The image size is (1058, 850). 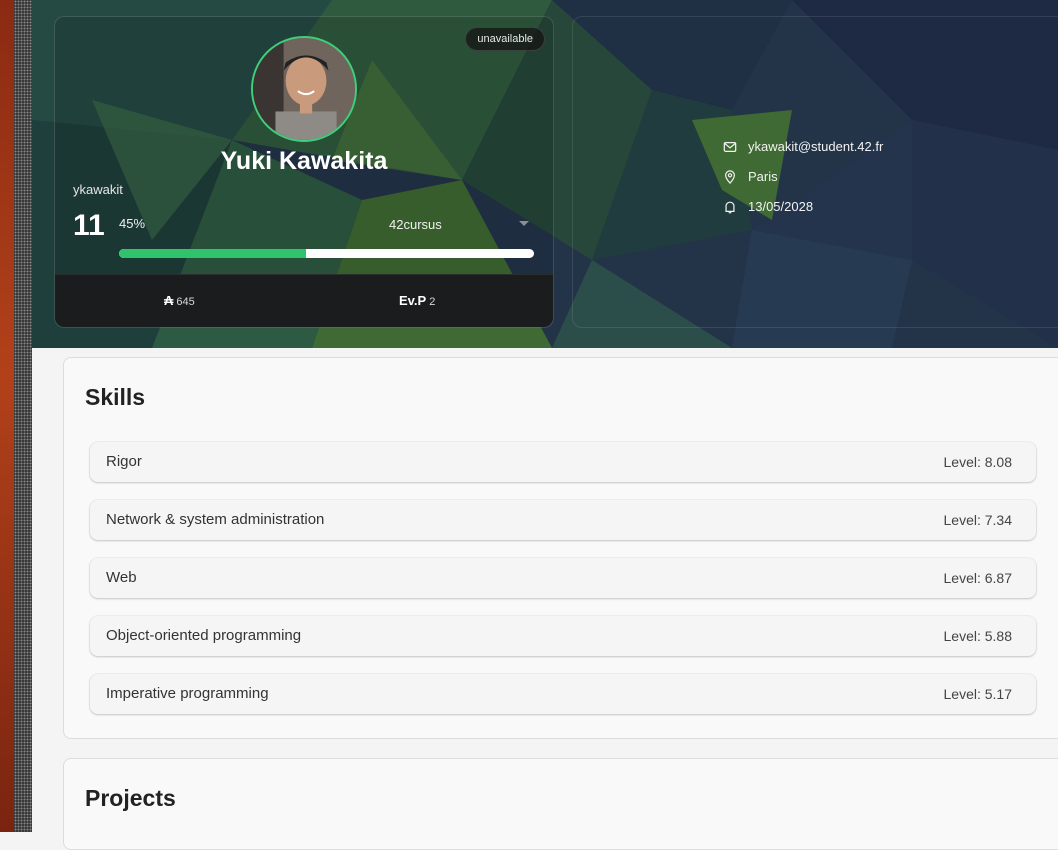 I want to click on skill-level: Level: 7.34, so click(x=978, y=520).